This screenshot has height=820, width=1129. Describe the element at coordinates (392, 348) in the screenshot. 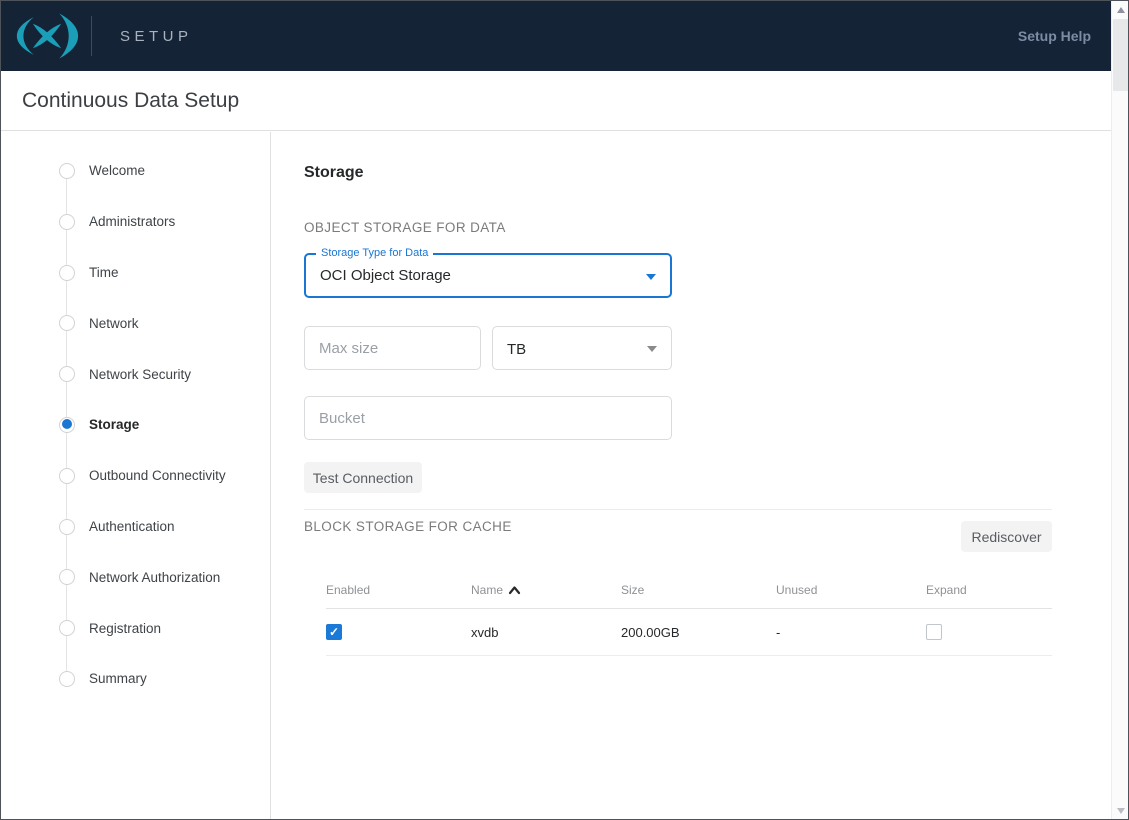

I see `max-size-input` at that location.